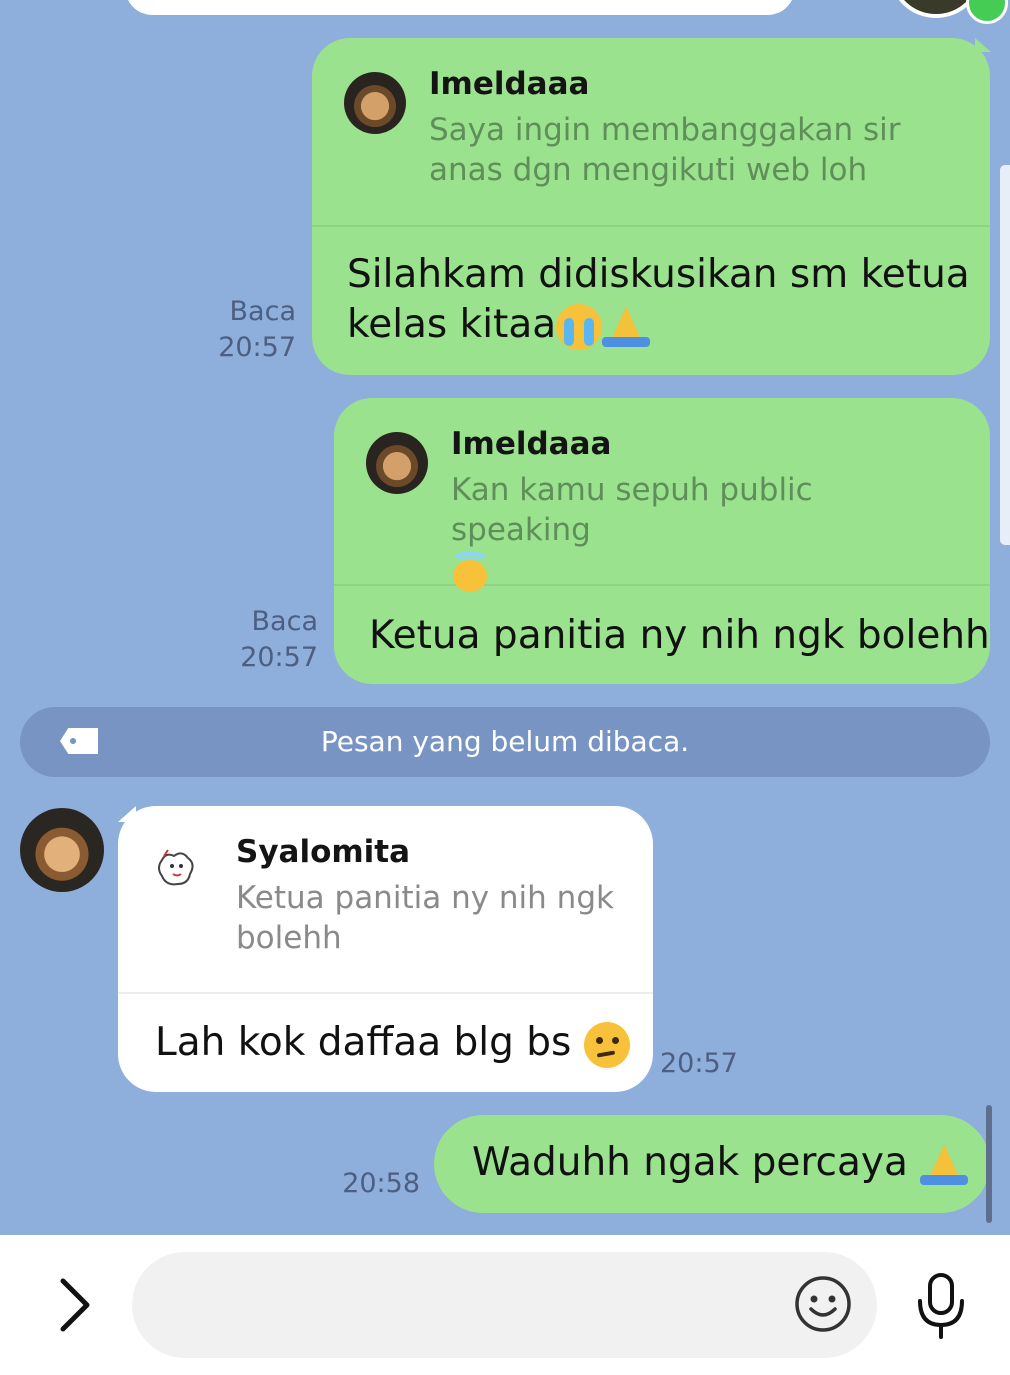 This screenshot has height=1375, width=1010. I want to click on message-bubble-outgoing: Waduhh ngak percaya, so click(712, 1164).